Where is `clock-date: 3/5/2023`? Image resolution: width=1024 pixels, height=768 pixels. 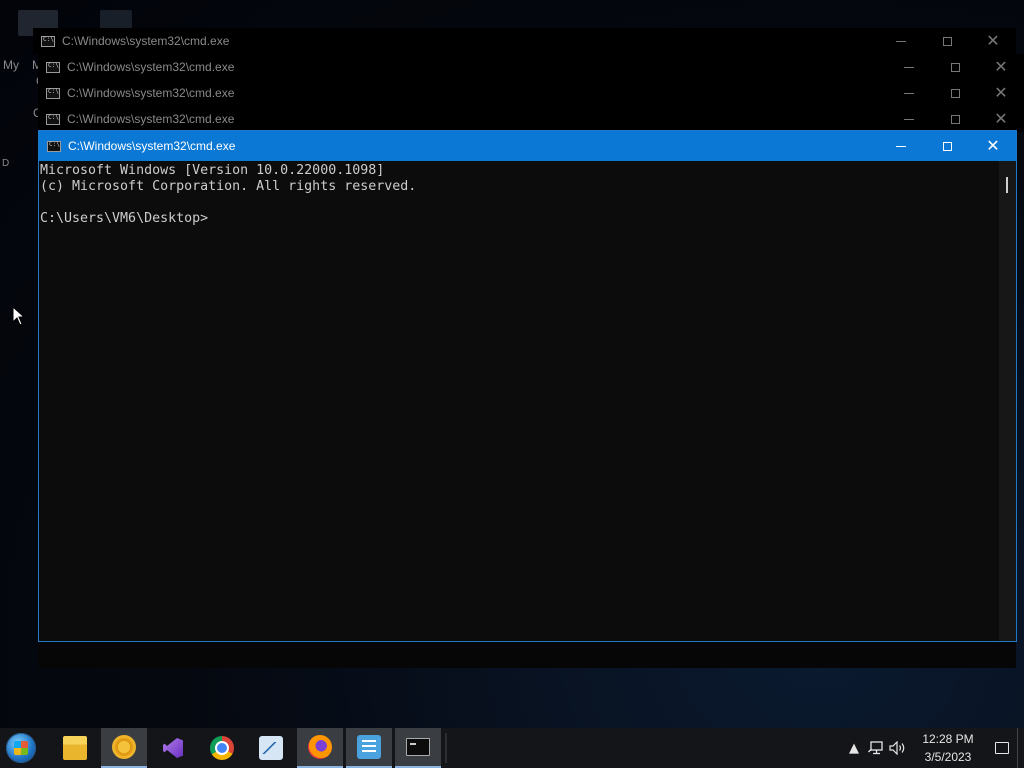 clock-date: 3/5/2023 is located at coordinates (948, 757).